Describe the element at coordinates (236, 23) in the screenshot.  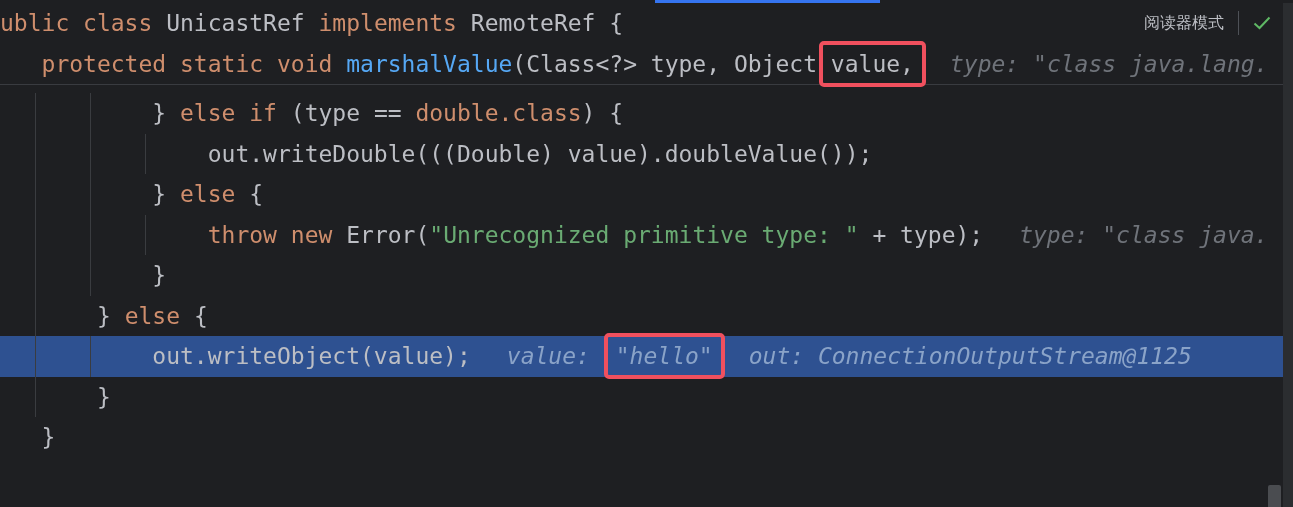
I see `code-text: UnicastRef` at that location.